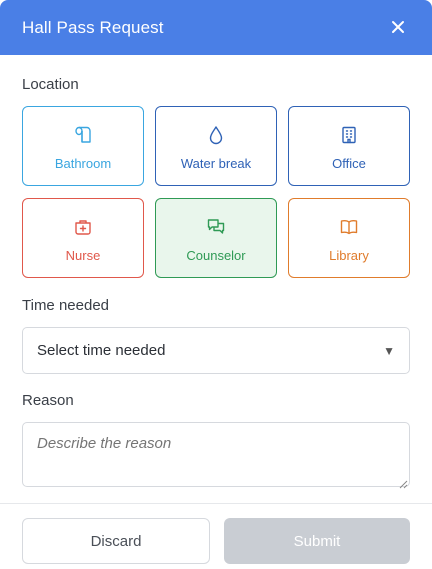  Describe the element at coordinates (216, 227) in the screenshot. I see `chat-bubbles-icon` at that location.